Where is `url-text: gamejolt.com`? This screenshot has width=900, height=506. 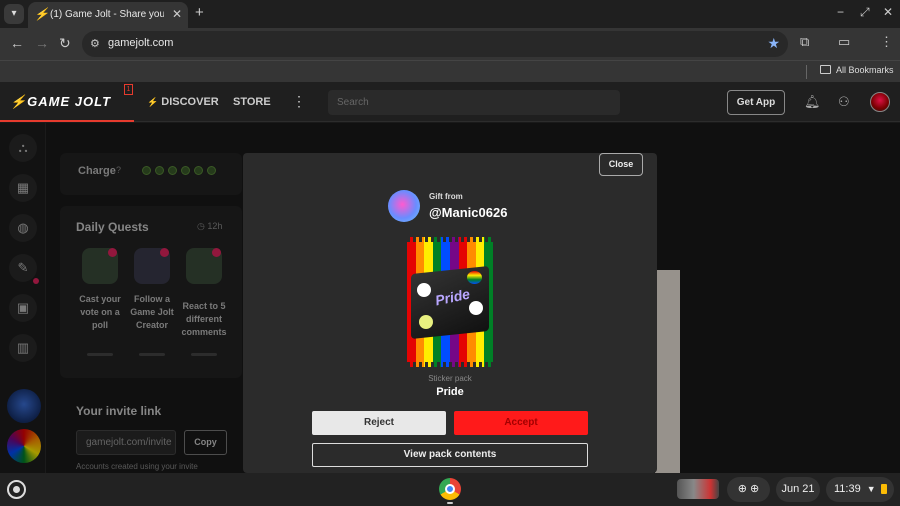 url-text: gamejolt.com is located at coordinates (141, 43).